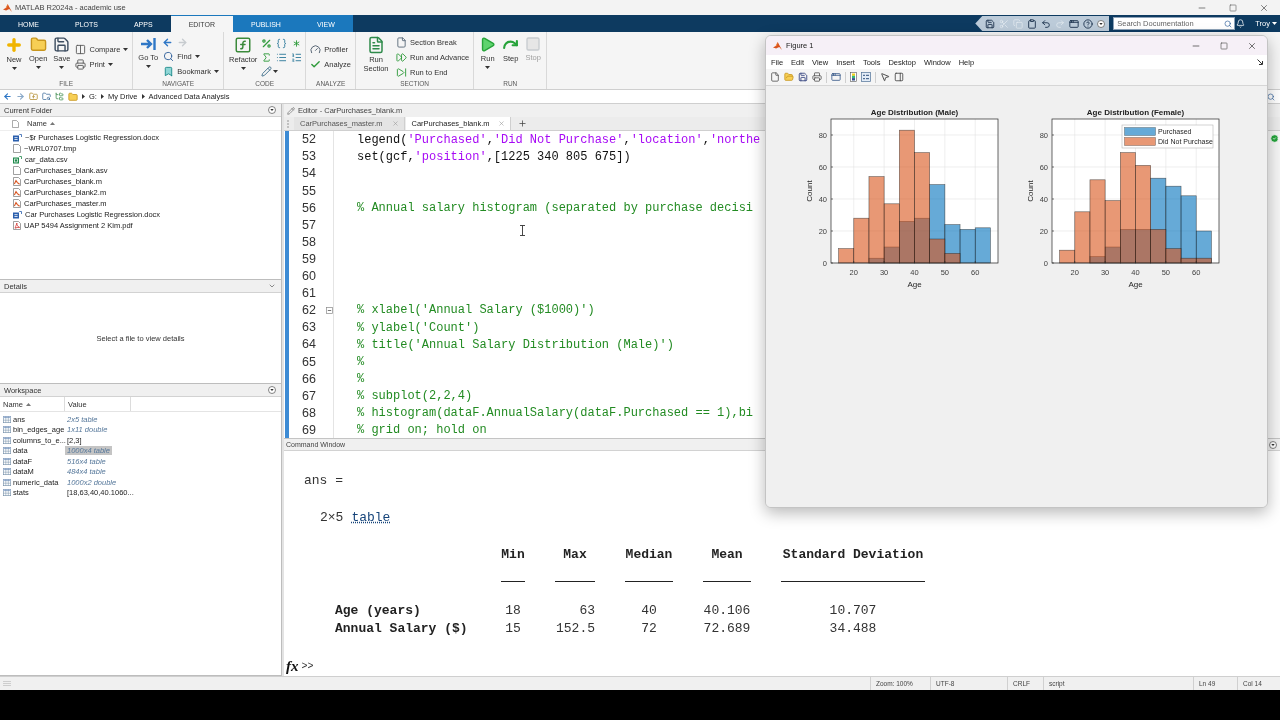 The width and height of the screenshot is (1280, 720). What do you see at coordinates (513, 555) in the screenshot?
I see `column-header: Min` at bounding box center [513, 555].